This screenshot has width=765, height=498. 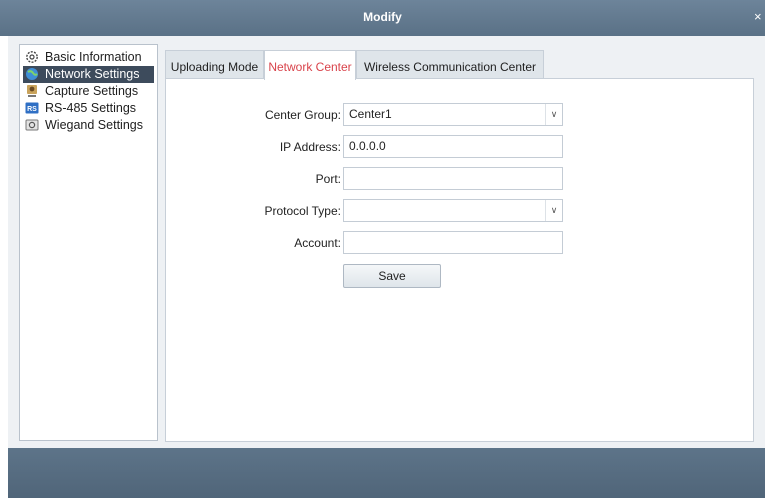 What do you see at coordinates (453, 242) in the screenshot?
I see `account-input` at bounding box center [453, 242].